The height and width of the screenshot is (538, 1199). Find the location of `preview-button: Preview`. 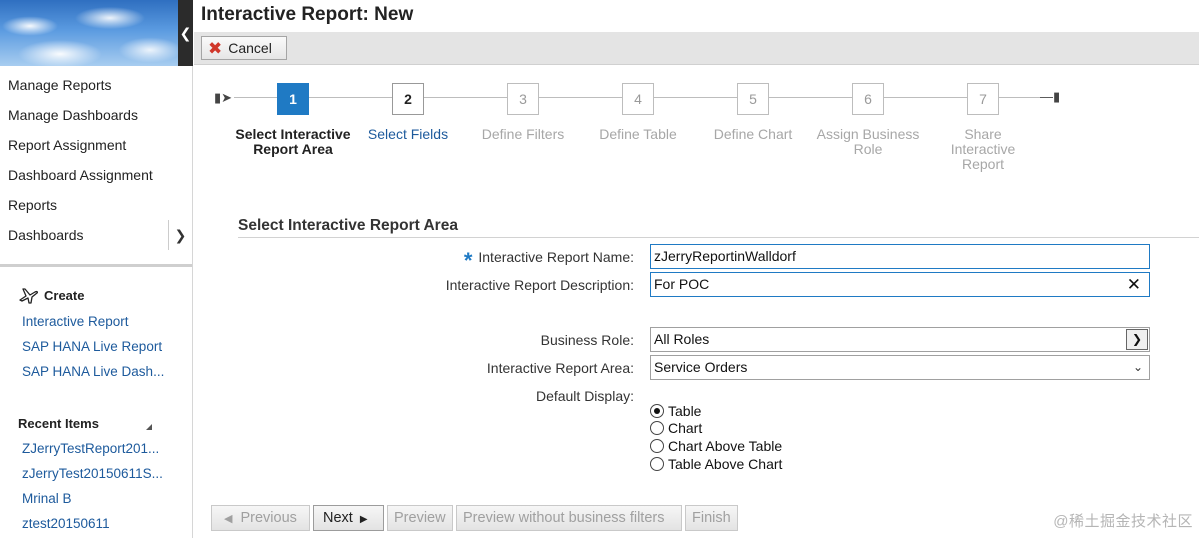

preview-button: Preview is located at coordinates (420, 518).